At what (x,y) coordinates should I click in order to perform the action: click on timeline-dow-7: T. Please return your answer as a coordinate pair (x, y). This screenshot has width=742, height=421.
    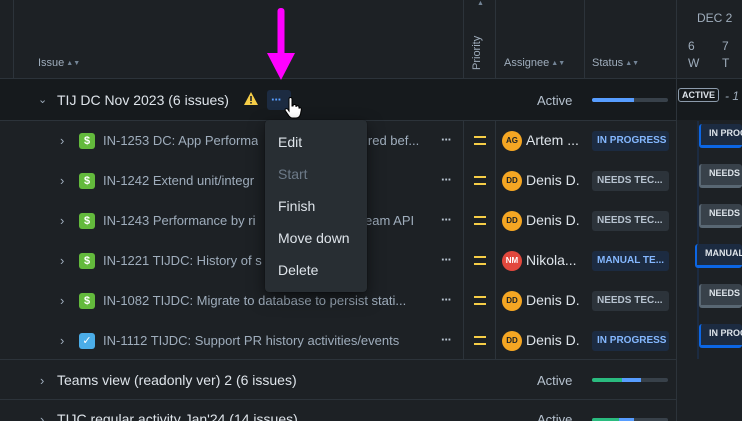
    Looking at the image, I should click on (726, 63).